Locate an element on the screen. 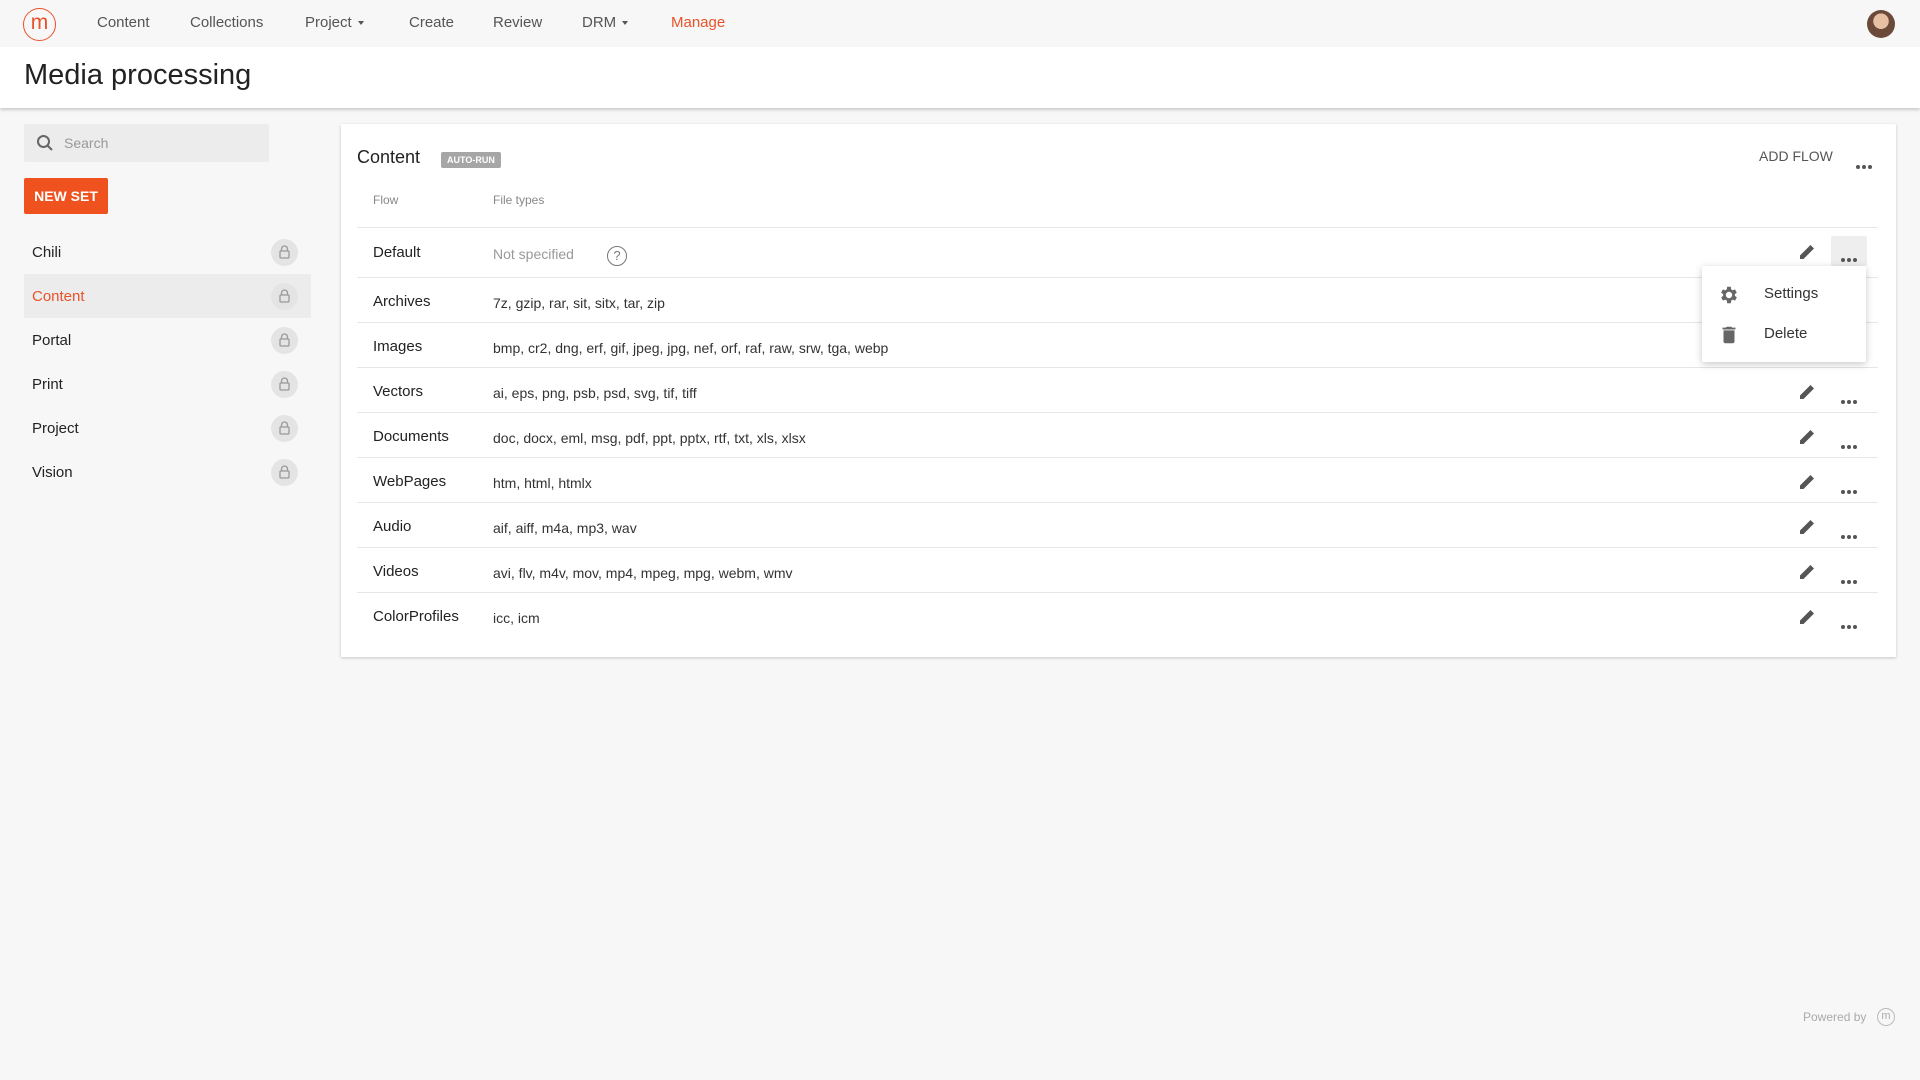 Image resolution: width=1920 pixels, height=1080 pixels. add-flow-button: ADD FLOW is located at coordinates (1796, 156).